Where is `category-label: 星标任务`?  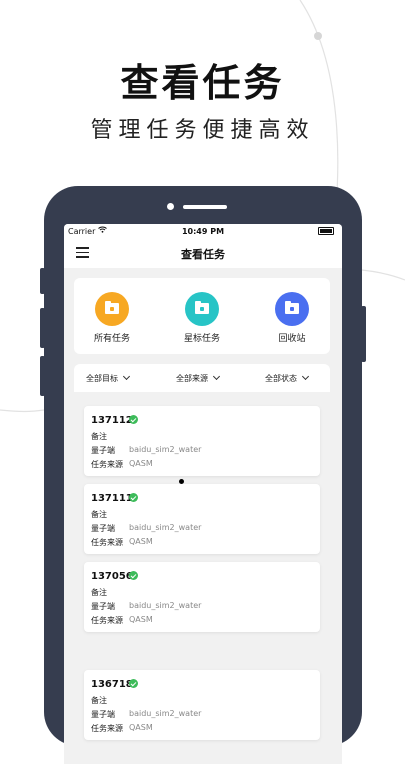 category-label: 星标任务 is located at coordinates (201, 339).